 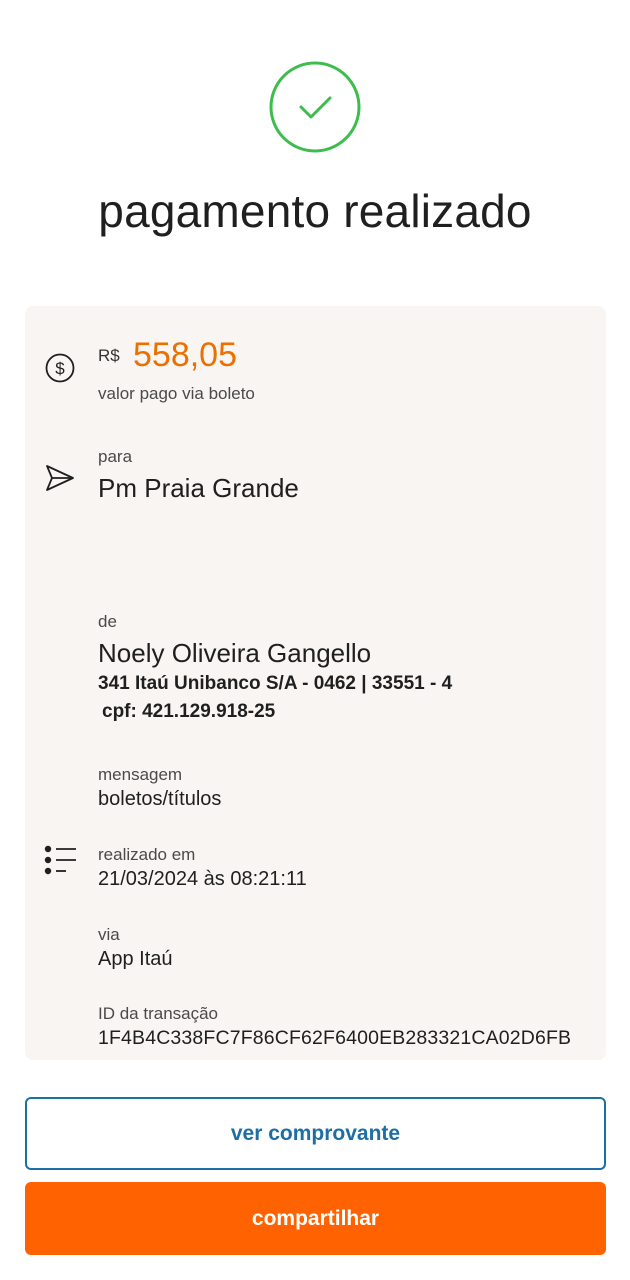 What do you see at coordinates (147, 854) in the screenshot?
I see `date-label: realizado em` at bounding box center [147, 854].